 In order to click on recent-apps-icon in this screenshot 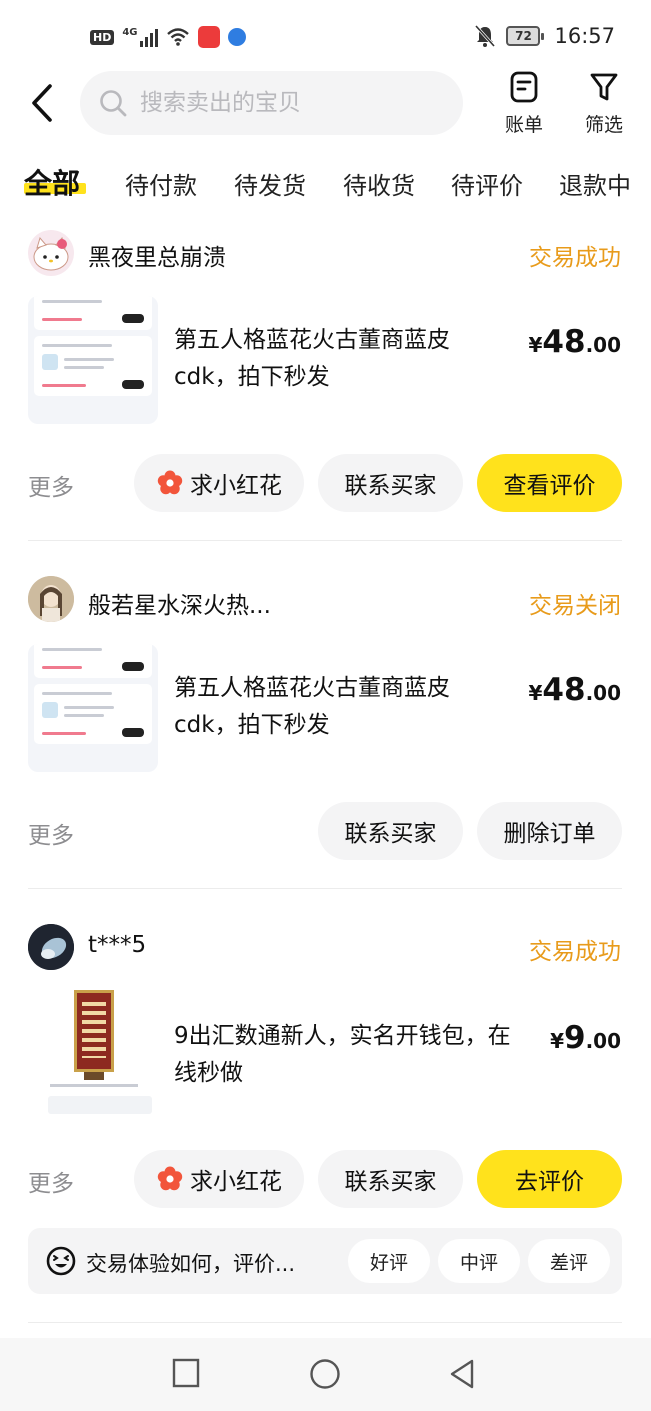, I will do `click(186, 1373)`.